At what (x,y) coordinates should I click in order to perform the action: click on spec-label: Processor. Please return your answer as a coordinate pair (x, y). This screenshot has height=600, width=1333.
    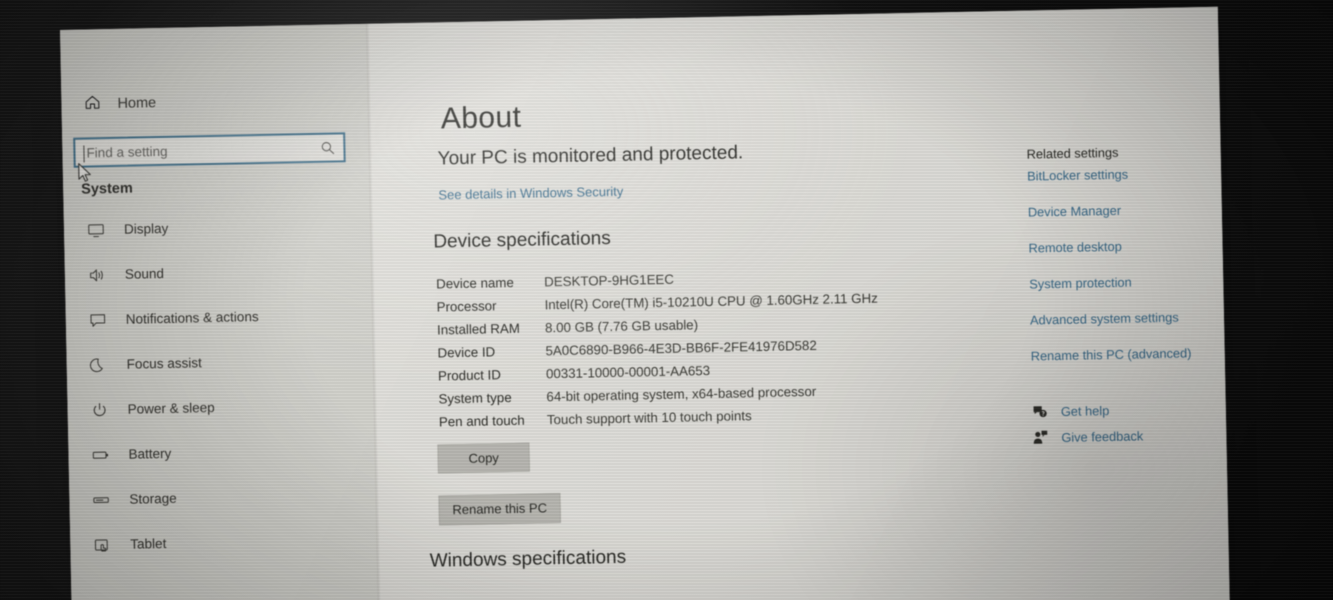
    Looking at the image, I should click on (466, 306).